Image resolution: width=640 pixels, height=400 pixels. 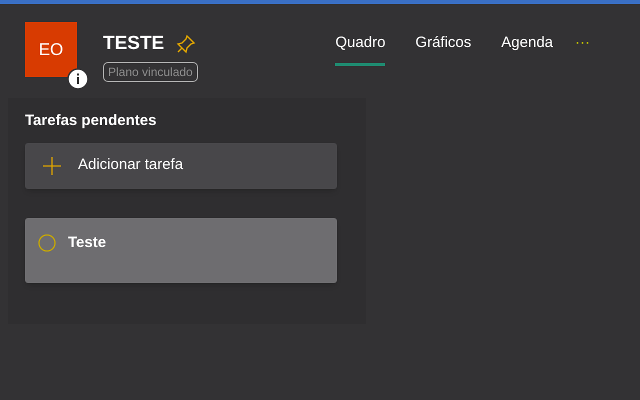 I want to click on task-card: Teste, so click(x=181, y=250).